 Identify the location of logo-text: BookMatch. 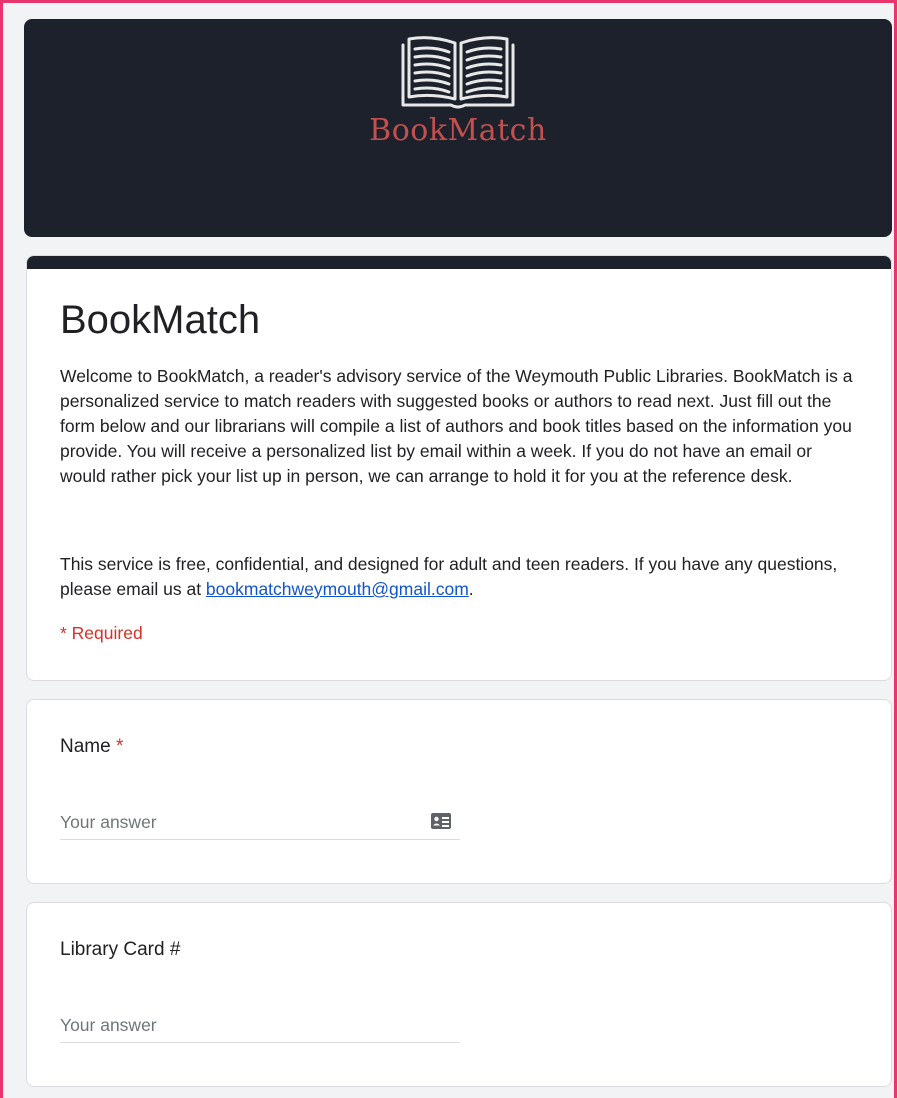
(458, 130).